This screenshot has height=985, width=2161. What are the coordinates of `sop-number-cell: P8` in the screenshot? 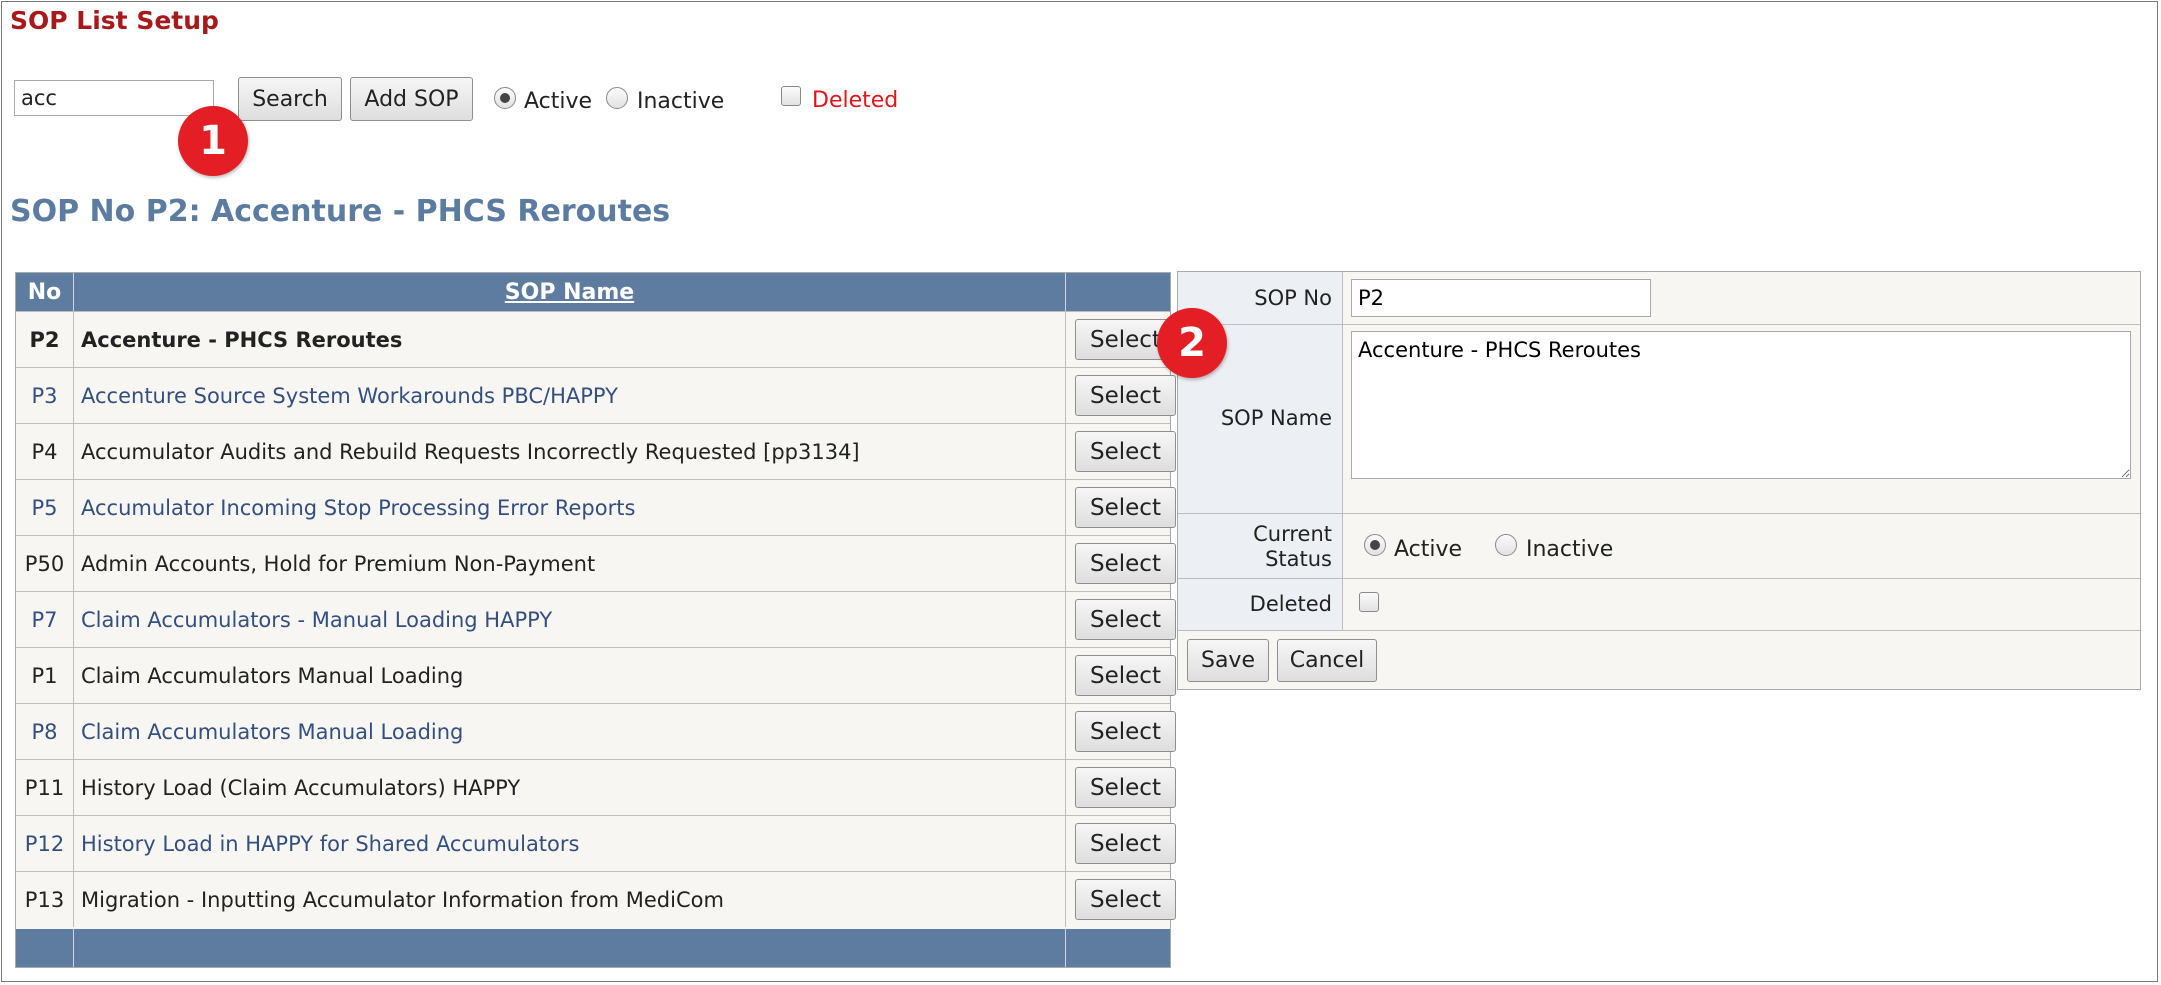 It's located at (45, 731).